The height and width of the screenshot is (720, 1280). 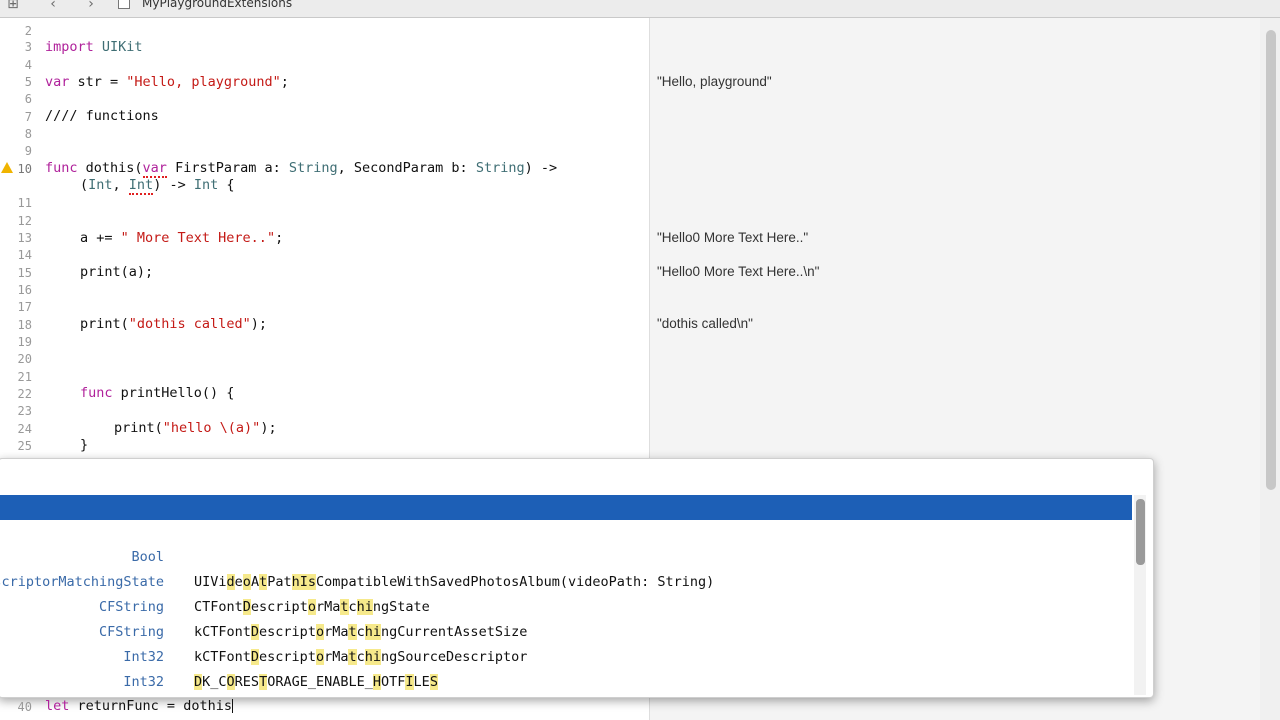 What do you see at coordinates (24, 359) in the screenshot?
I see `line-number: 20` at bounding box center [24, 359].